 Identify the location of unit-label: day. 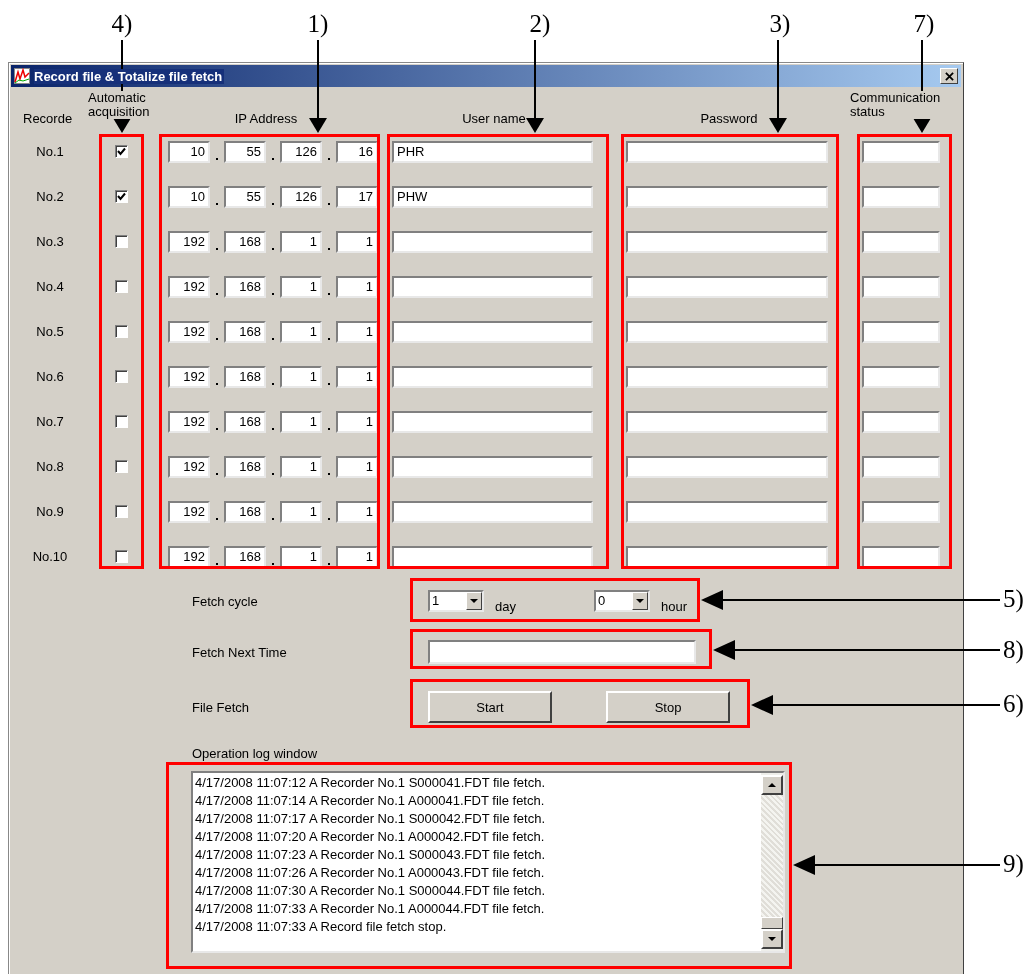
(505, 606).